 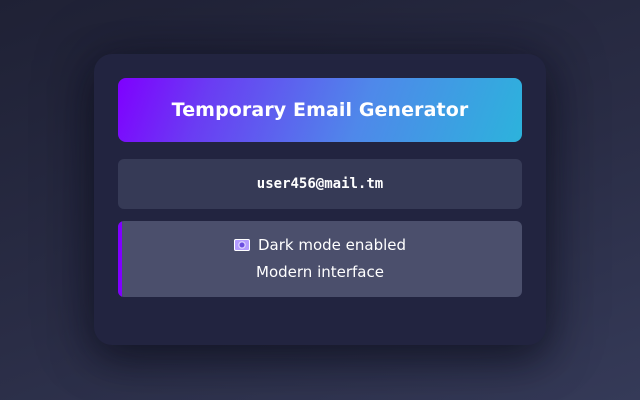 I want to click on header-banner: Temporary Email Generator, so click(x=320, y=110).